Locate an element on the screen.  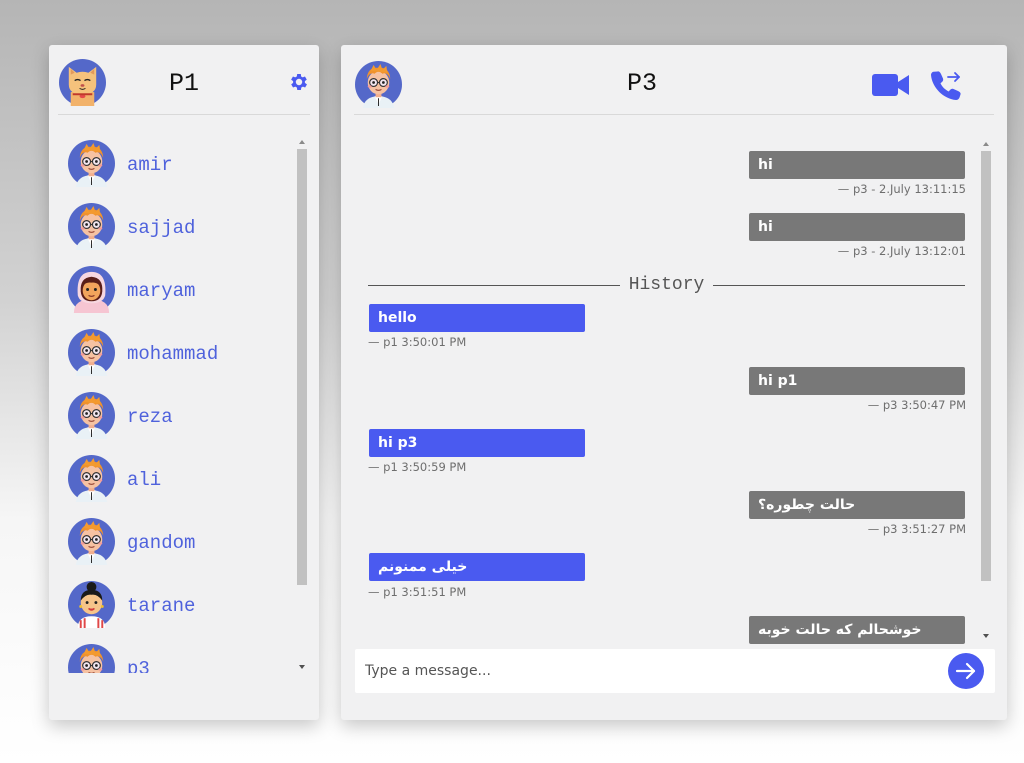
message-composer is located at coordinates (675, 671).